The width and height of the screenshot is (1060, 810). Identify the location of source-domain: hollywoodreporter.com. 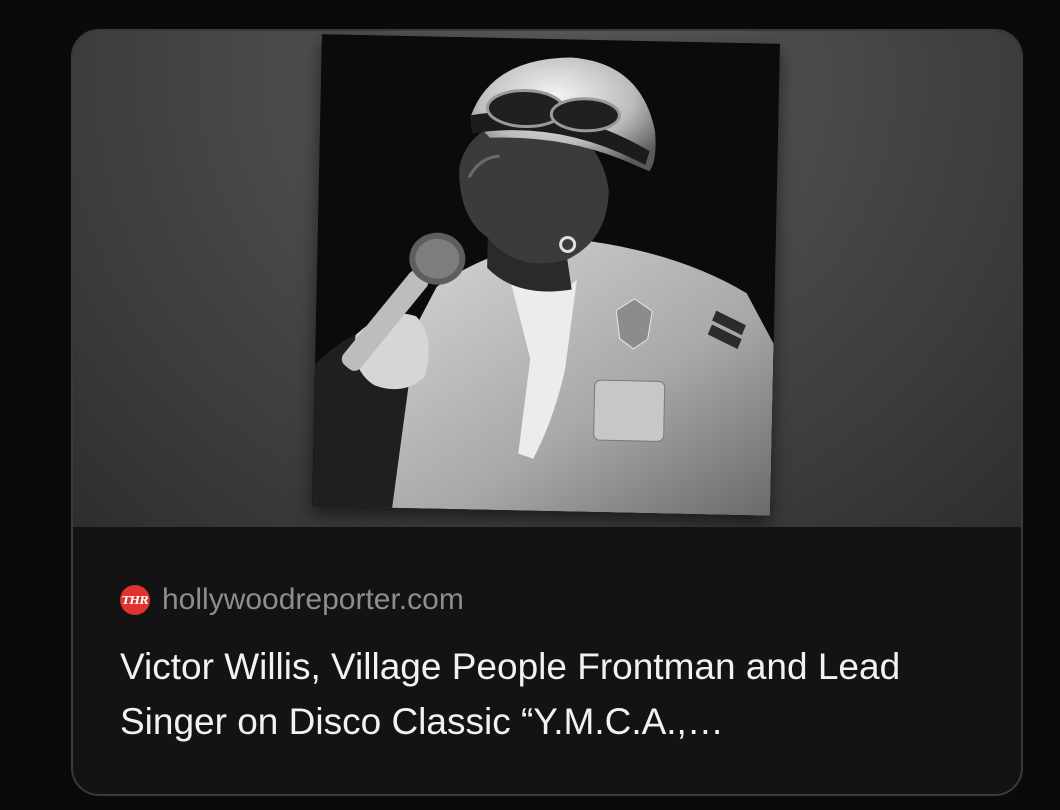
(313, 599).